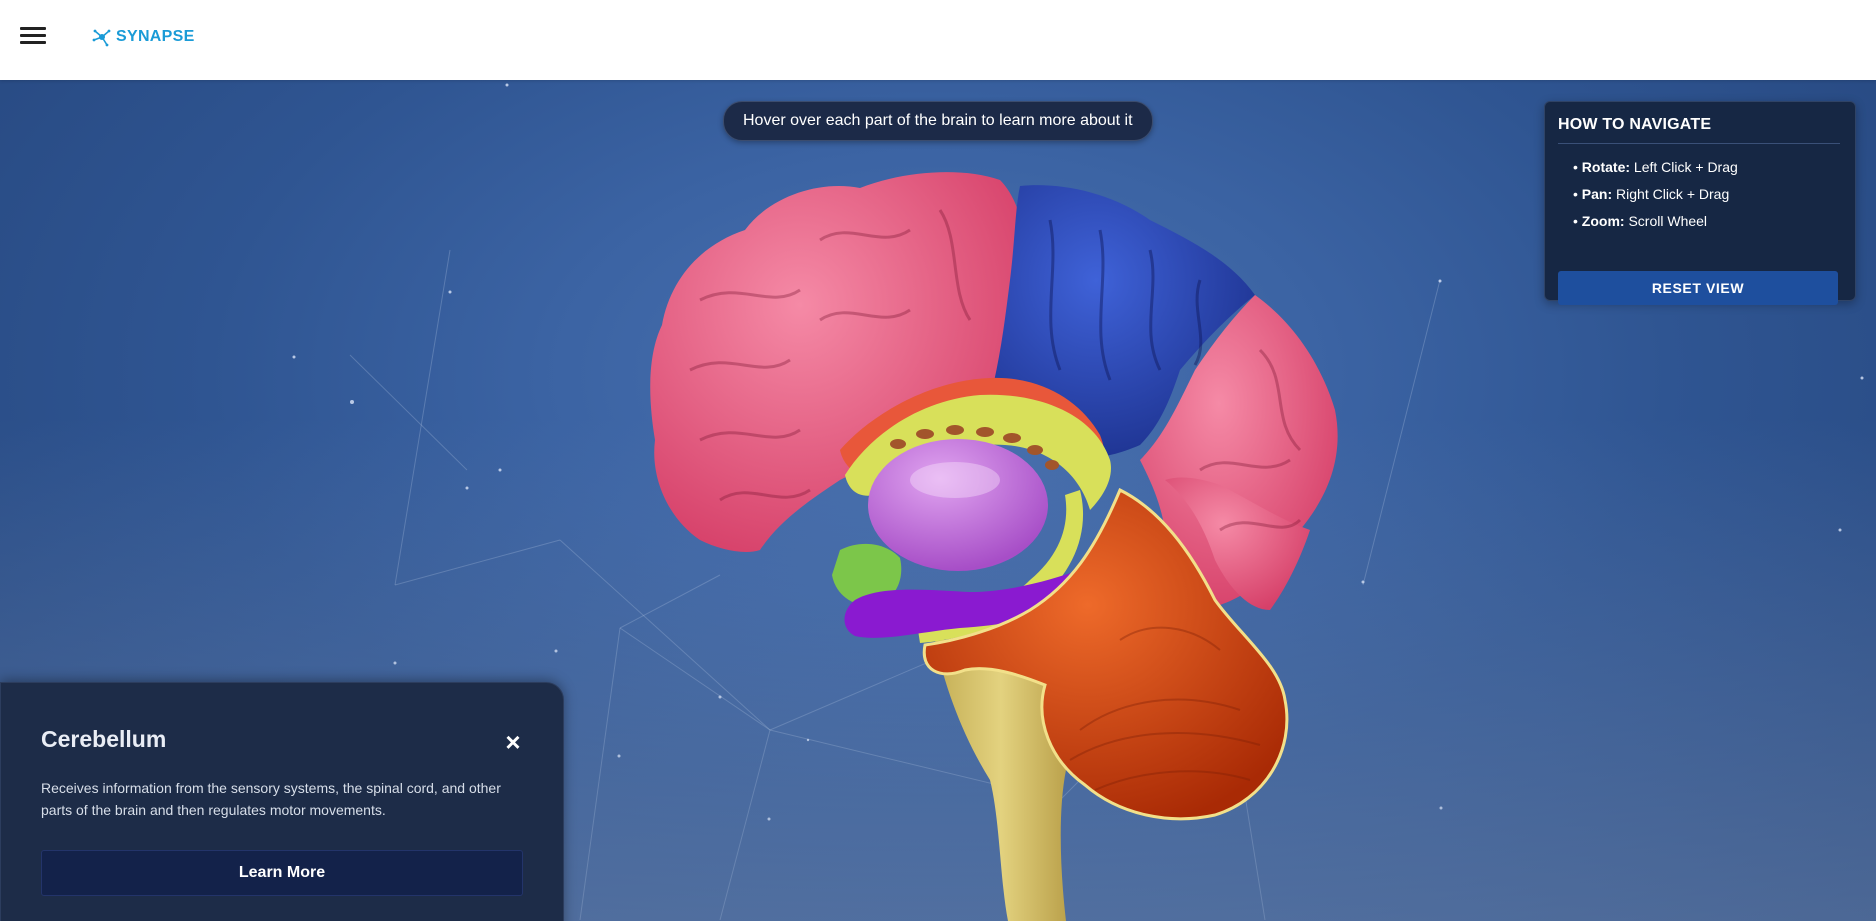 This screenshot has width=1876, height=921. Describe the element at coordinates (1673, 194) in the screenshot. I see `nav-item-value: Right Click + Drag` at that location.